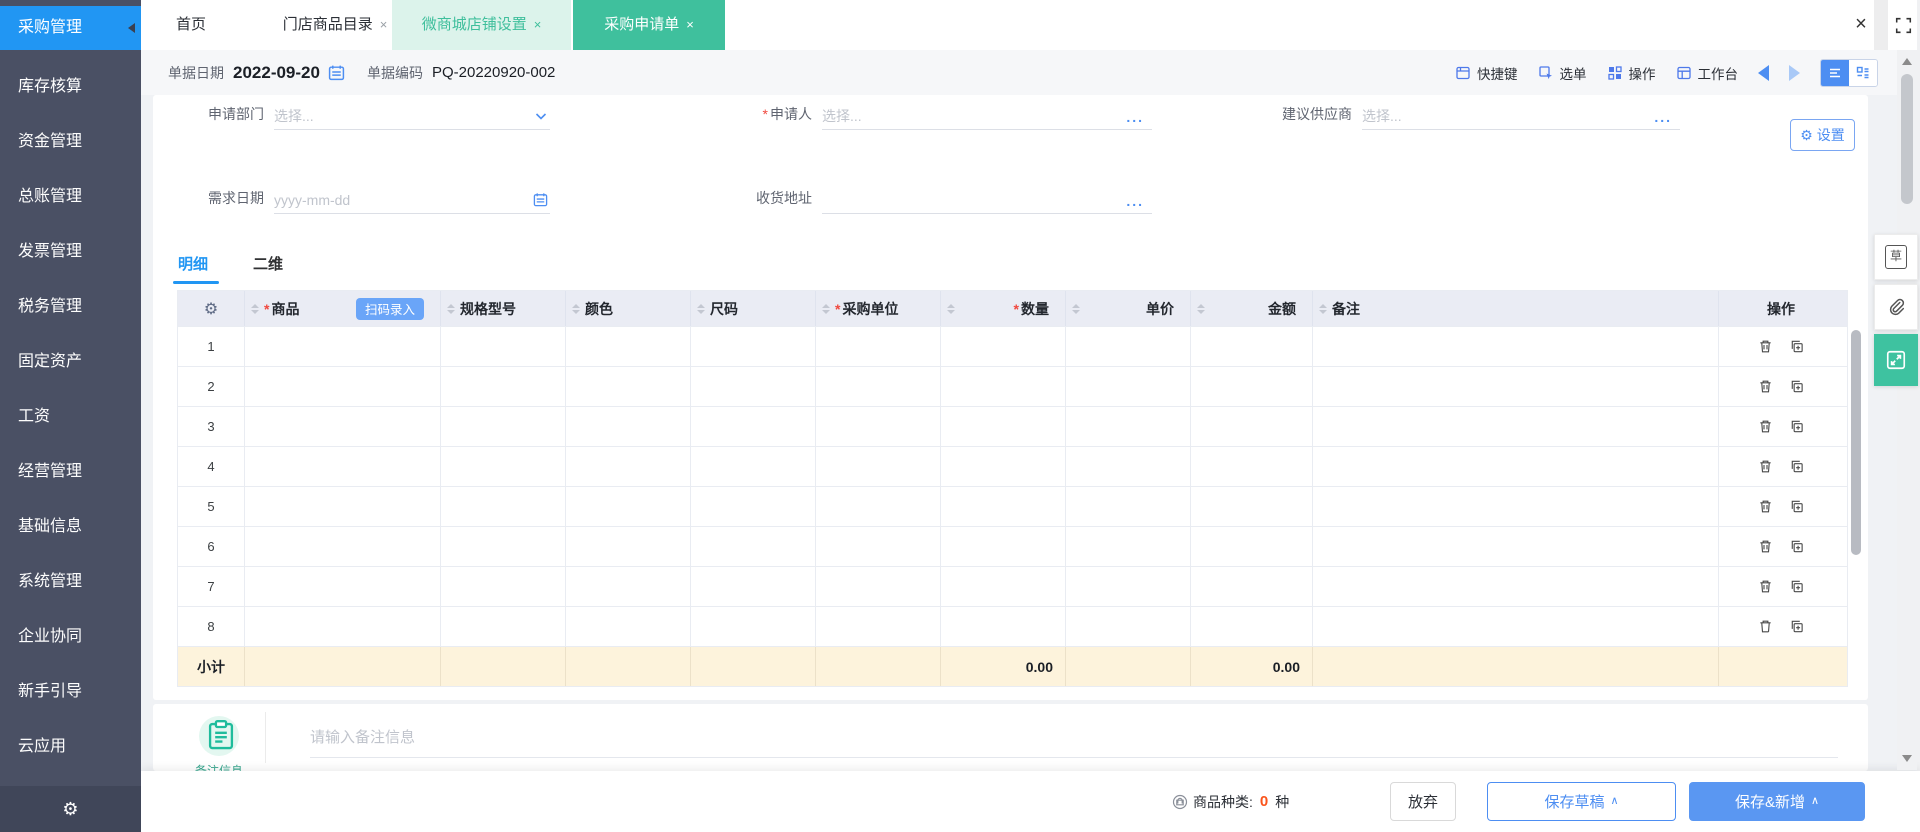  Describe the element at coordinates (1907, 758) in the screenshot. I see `scroll-down-icon` at that location.